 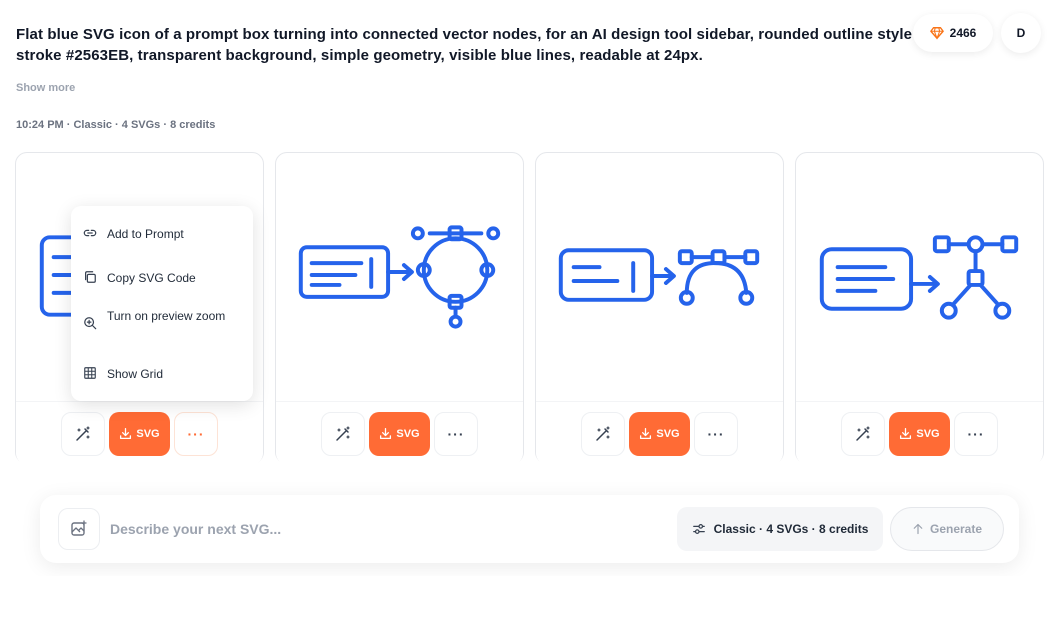 I want to click on menu-item-label: Add to Prompt, so click(x=145, y=234).